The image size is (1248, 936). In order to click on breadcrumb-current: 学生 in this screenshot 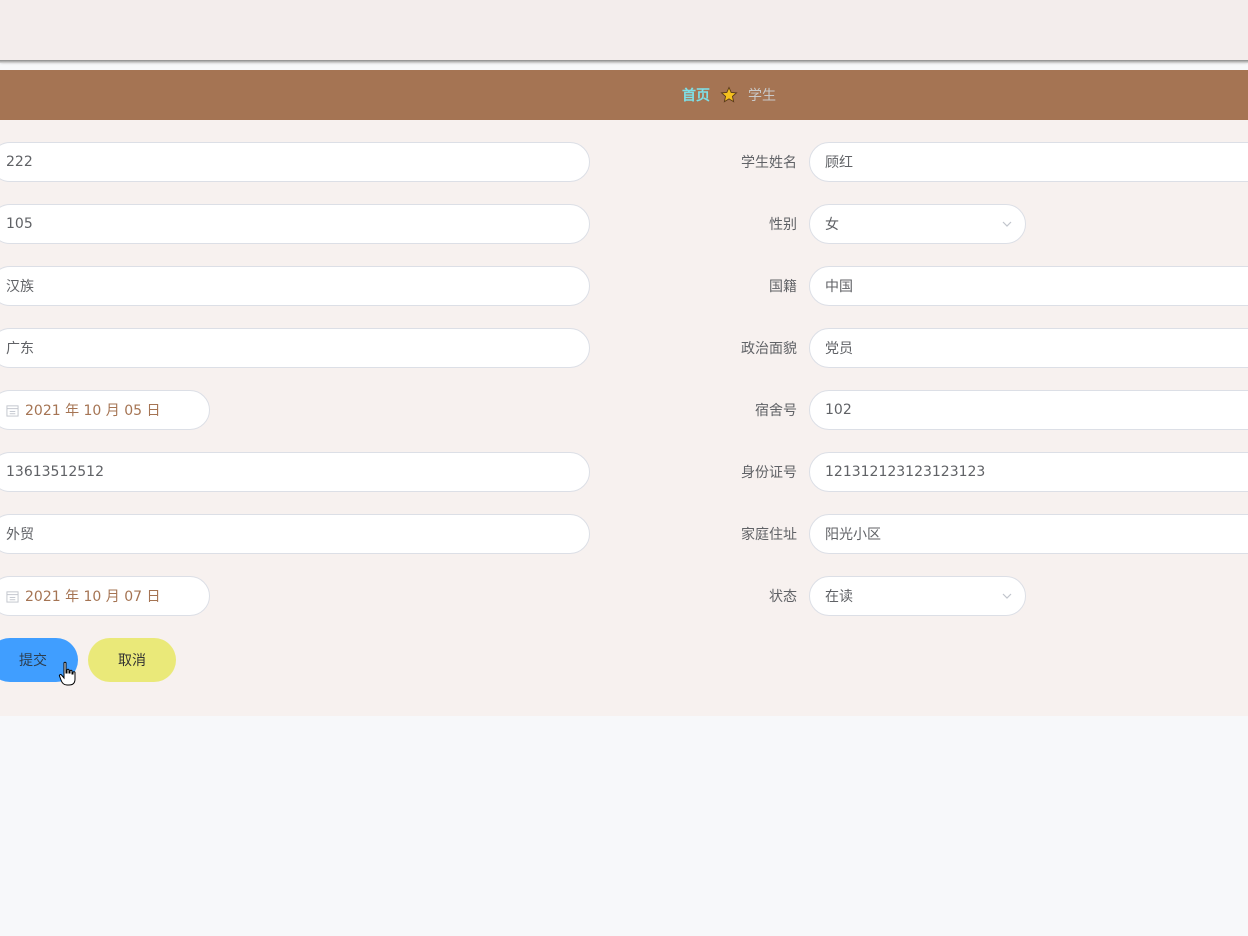, I will do `click(762, 96)`.